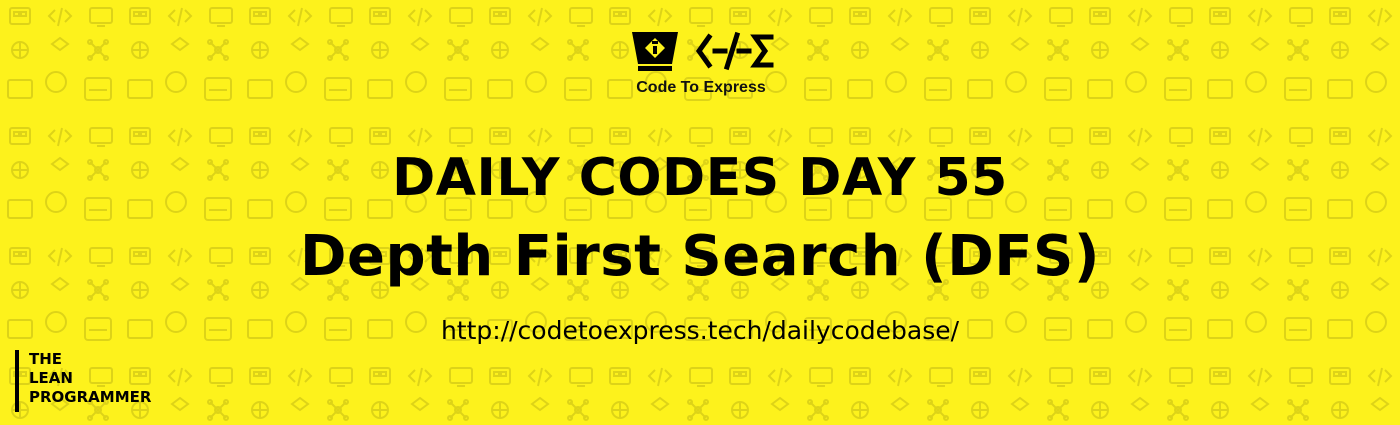 This screenshot has width=1400, height=425. Describe the element at coordinates (700, 256) in the screenshot. I see `headline-topic: Depth First Search (DFS)` at that location.